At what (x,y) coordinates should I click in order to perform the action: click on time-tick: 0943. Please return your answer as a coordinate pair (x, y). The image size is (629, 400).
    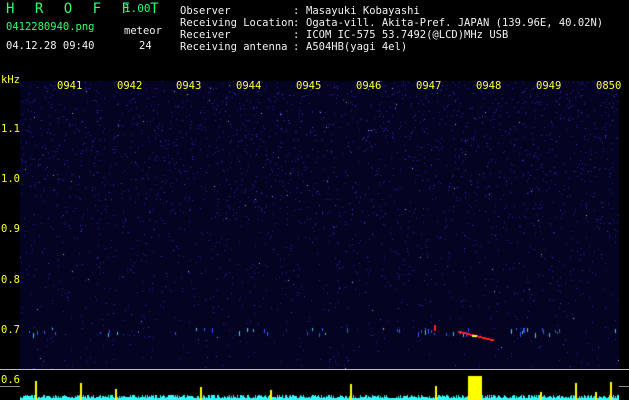
    Looking at the image, I should click on (189, 86).